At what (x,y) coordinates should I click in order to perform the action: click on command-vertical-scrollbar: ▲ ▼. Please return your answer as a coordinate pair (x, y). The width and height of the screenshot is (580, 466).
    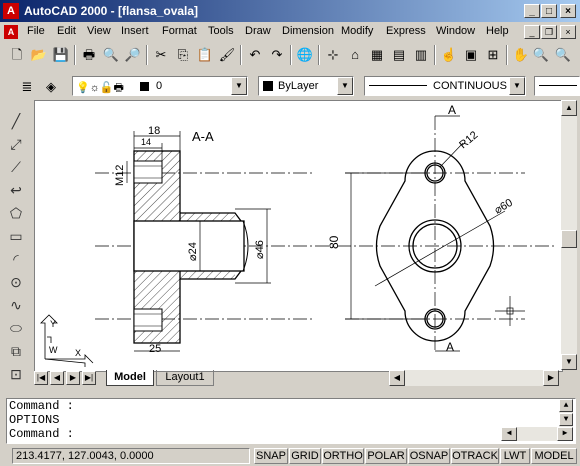
    Looking at the image, I should click on (566, 413).